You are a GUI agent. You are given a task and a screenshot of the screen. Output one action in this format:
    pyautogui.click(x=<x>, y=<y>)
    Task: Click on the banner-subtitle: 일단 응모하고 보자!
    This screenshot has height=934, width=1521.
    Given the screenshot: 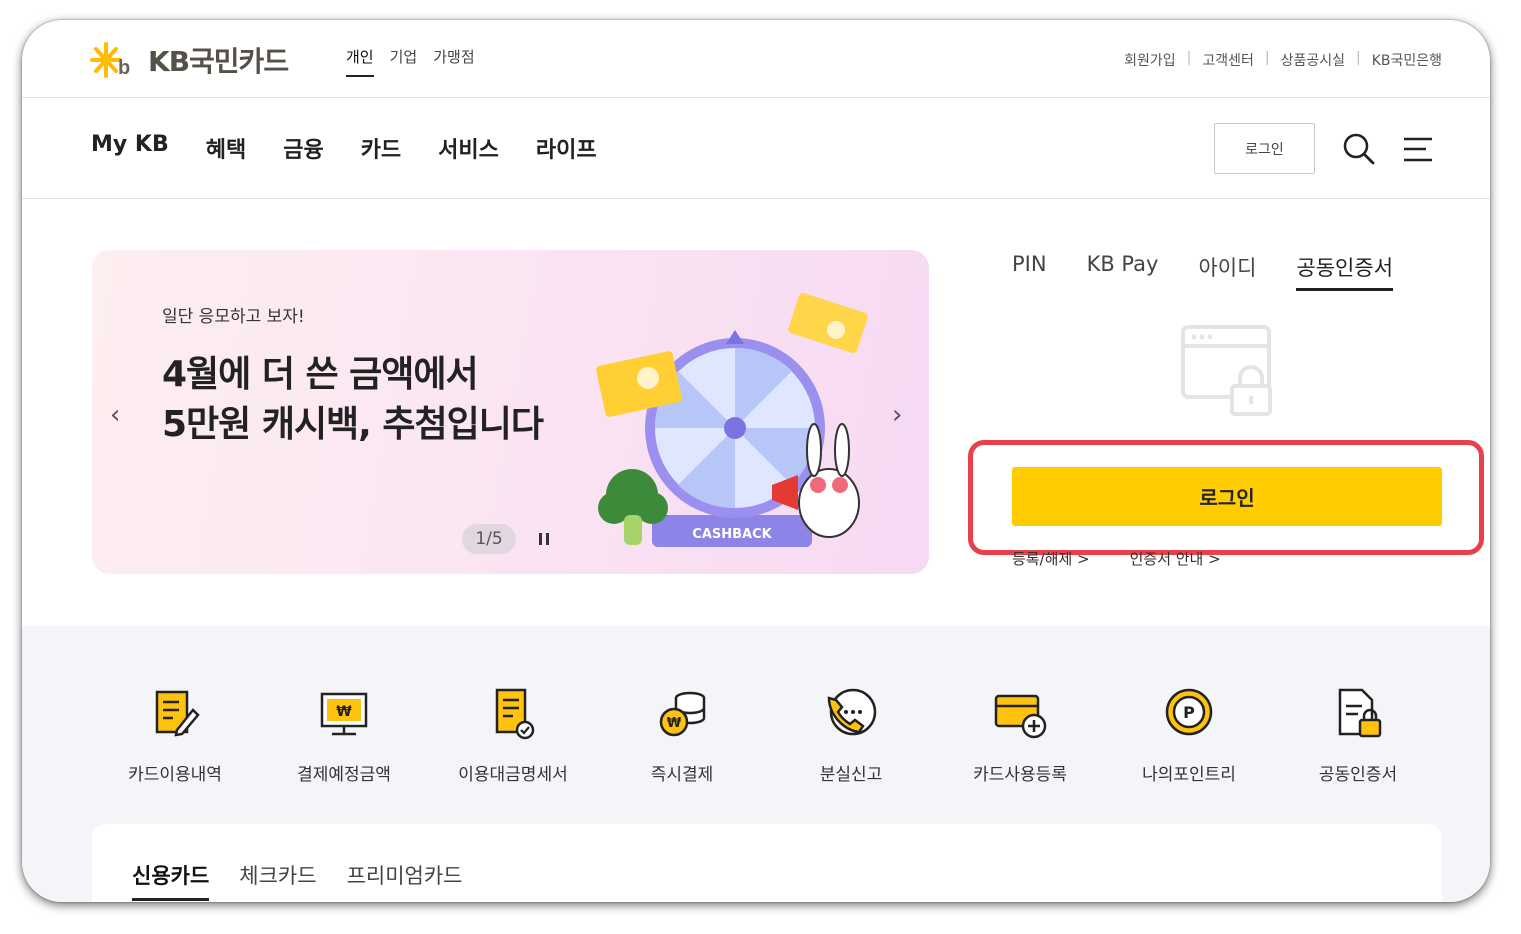 What is the action you would take?
    pyautogui.click(x=233, y=317)
    